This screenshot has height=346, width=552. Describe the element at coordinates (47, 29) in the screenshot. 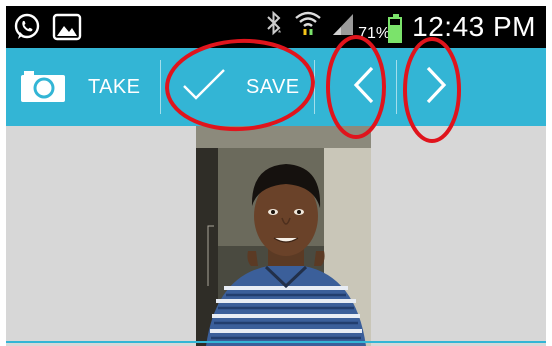

I see `status-bar-notifications` at that location.